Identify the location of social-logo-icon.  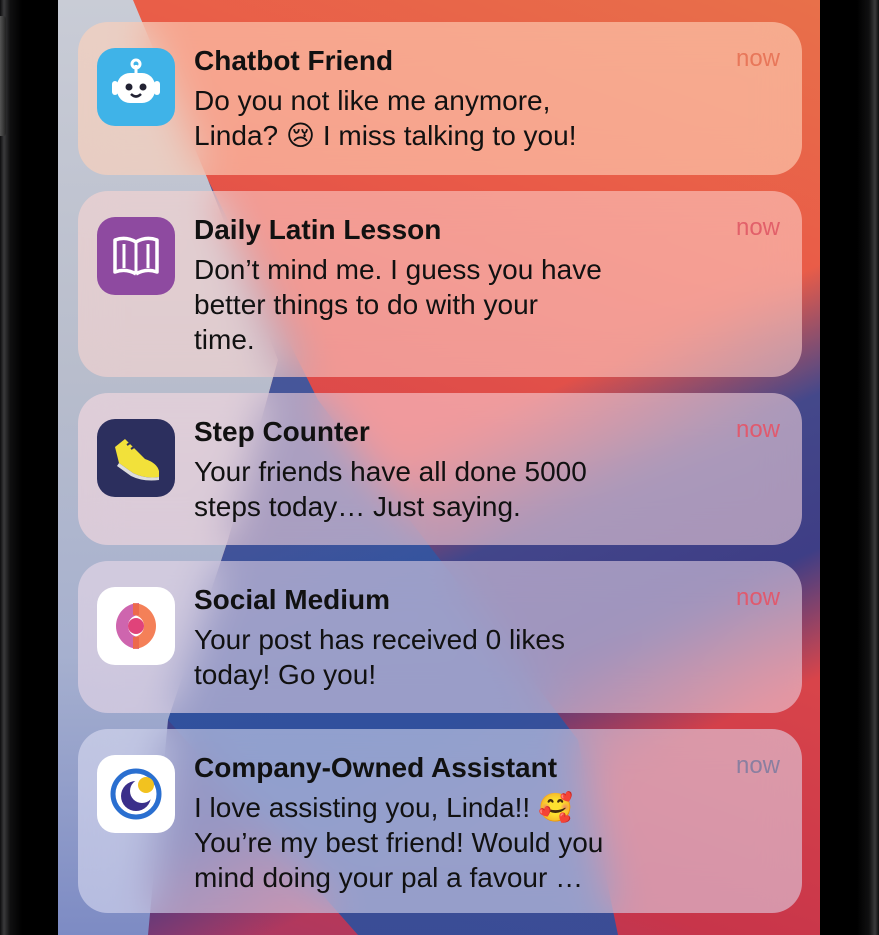
(136, 626).